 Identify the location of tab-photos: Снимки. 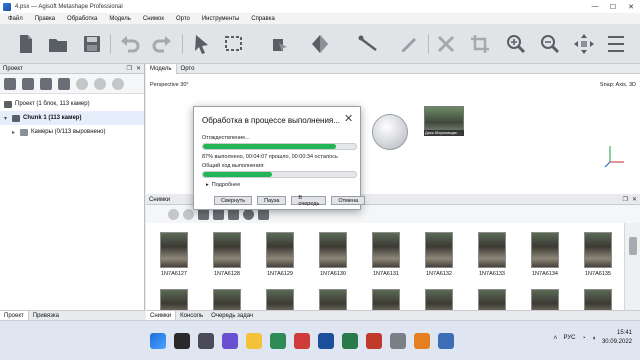
(161, 315).